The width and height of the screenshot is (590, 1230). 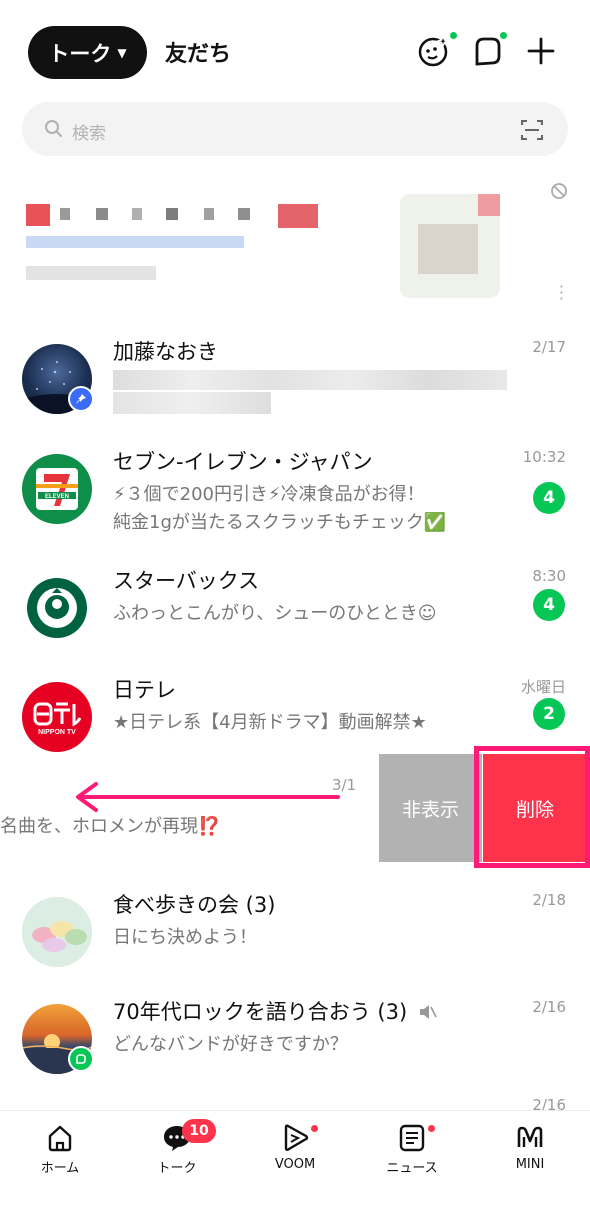 What do you see at coordinates (437, 50) in the screenshot?
I see `sparkle-face-icon` at bounding box center [437, 50].